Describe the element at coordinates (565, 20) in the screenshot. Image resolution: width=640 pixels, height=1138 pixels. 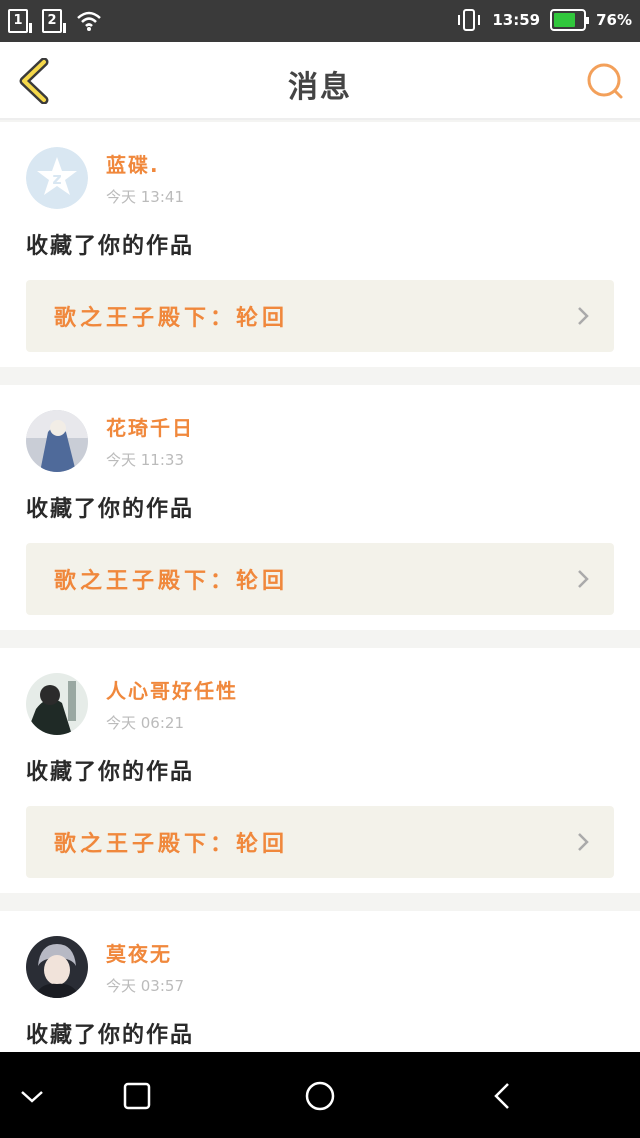
I see `battery-fill` at that location.